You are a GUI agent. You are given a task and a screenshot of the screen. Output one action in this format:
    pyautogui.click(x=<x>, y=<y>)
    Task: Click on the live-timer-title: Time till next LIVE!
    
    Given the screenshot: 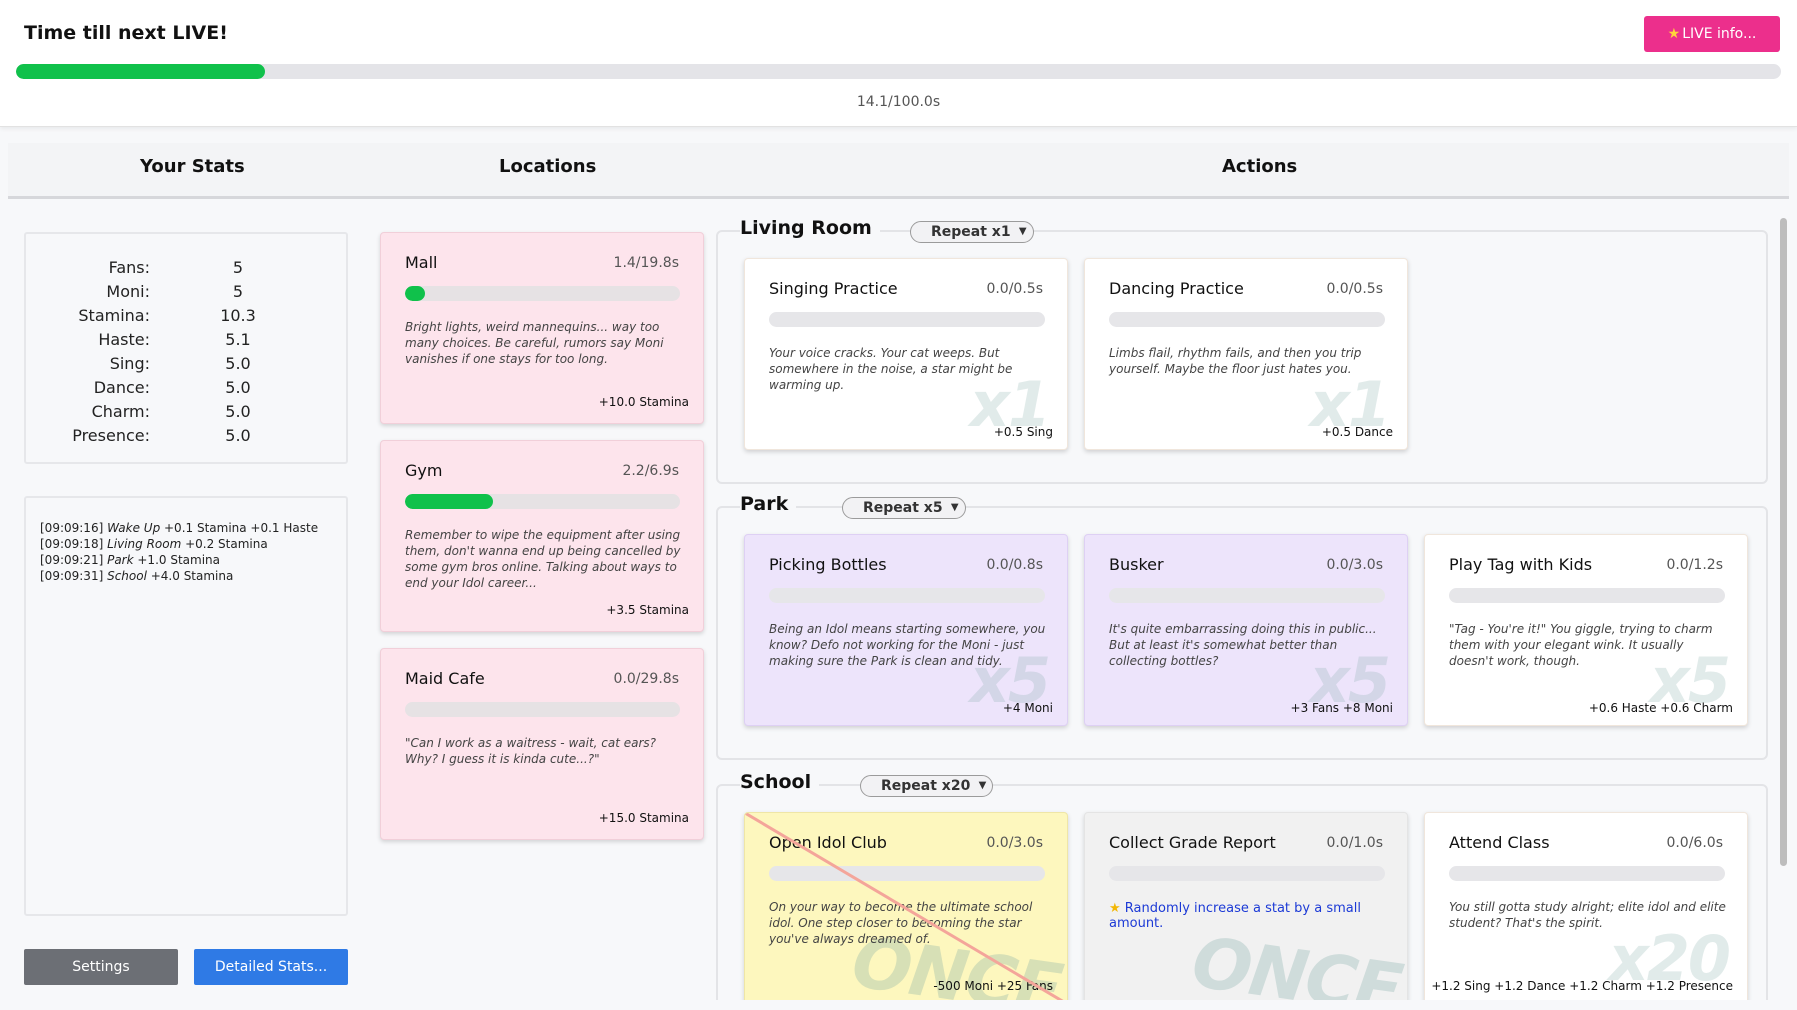 What is the action you would take?
    pyautogui.click(x=126, y=33)
    